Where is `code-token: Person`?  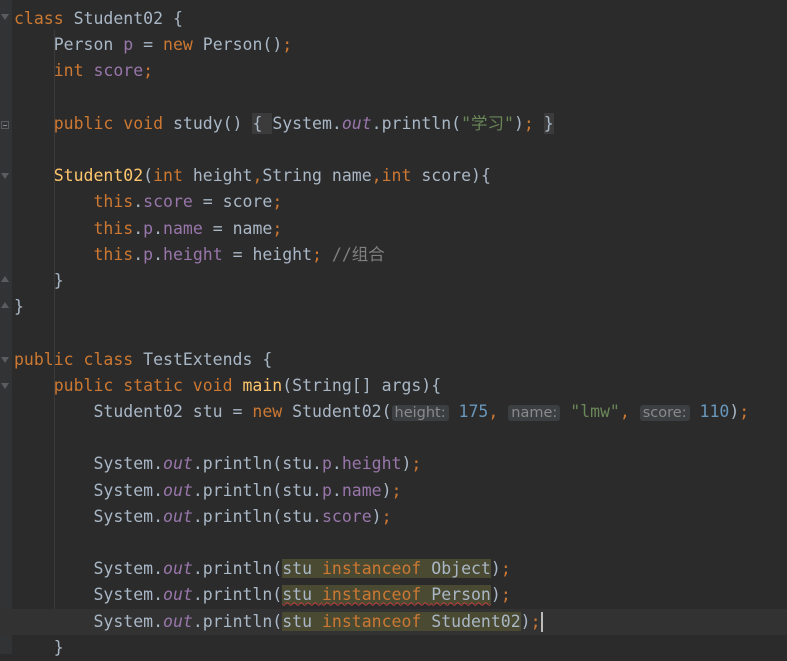 code-token: Person is located at coordinates (69, 45).